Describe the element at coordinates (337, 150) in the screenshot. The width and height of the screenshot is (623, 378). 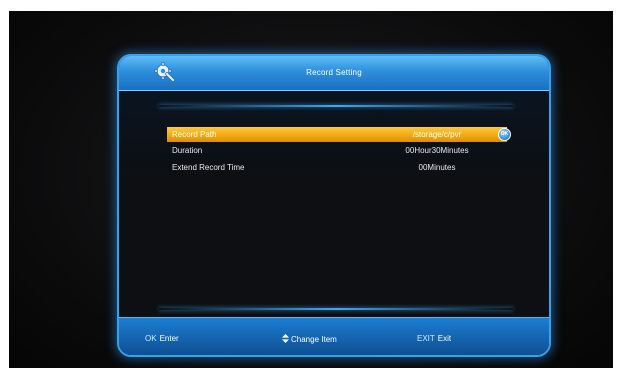
I see `setting-row-duration: Duration 00Hour30Minutes` at that location.